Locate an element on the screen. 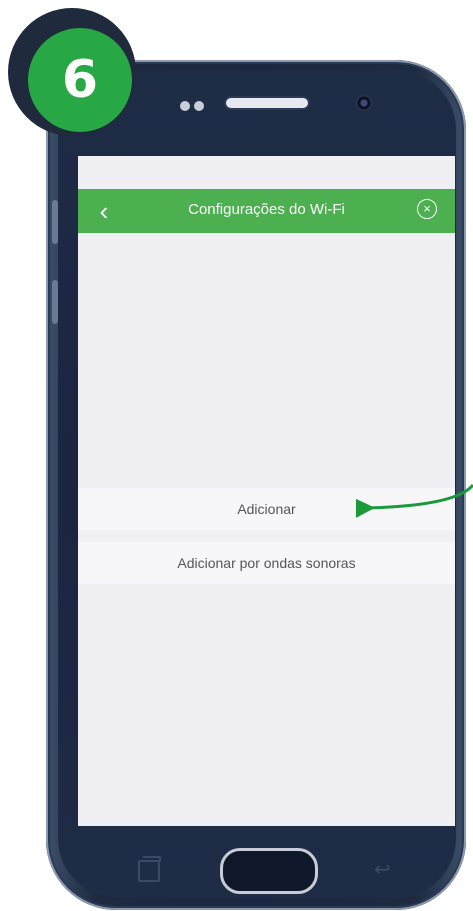  speaker-grill is located at coordinates (267, 103).